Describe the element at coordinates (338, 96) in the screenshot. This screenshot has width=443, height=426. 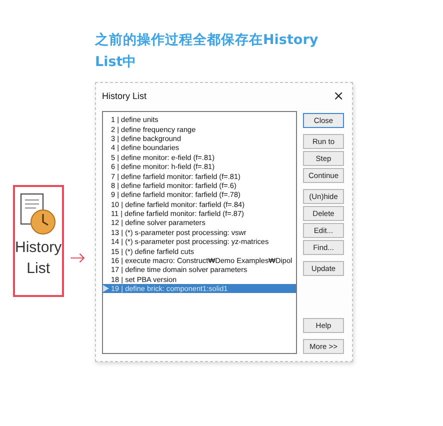
I see `close-icon: ×` at that location.